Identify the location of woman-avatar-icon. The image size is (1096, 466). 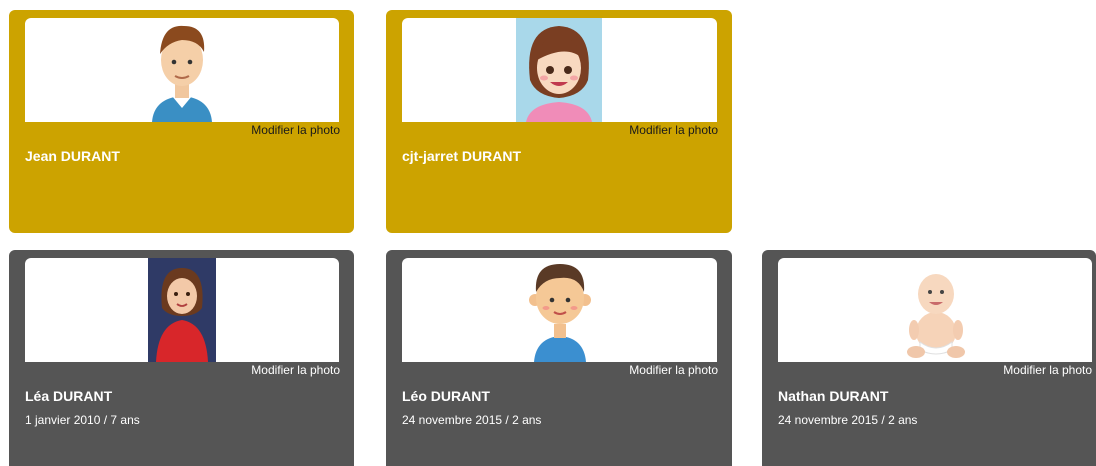
(559, 70).